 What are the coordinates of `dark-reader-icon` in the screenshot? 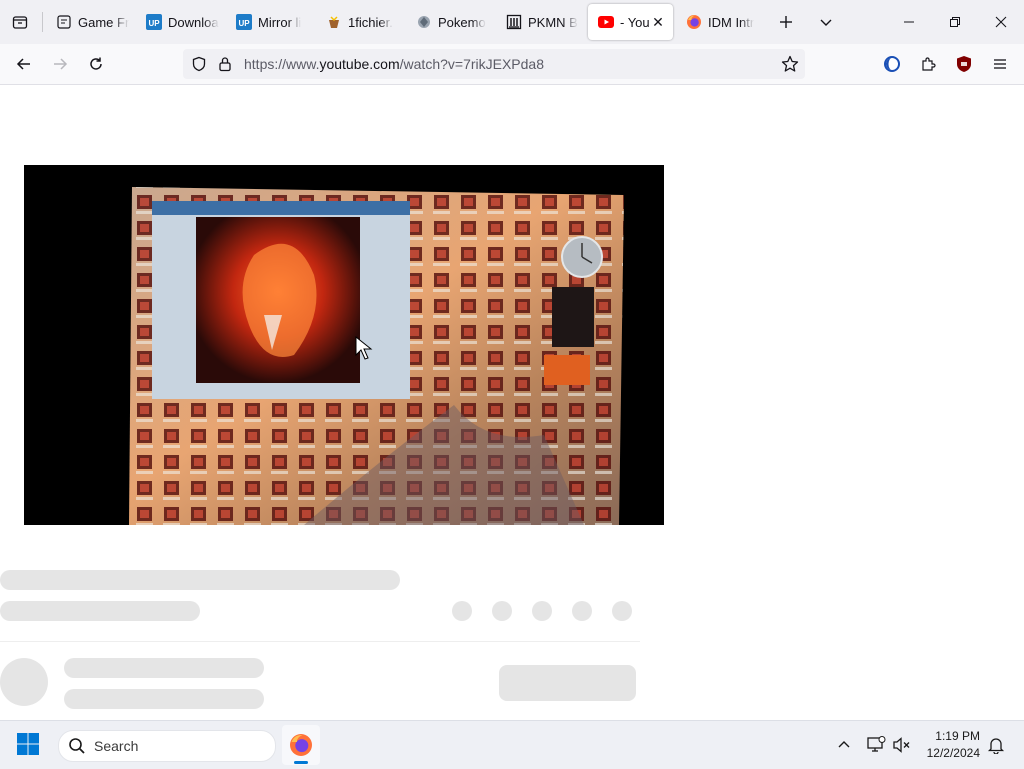 It's located at (892, 64).